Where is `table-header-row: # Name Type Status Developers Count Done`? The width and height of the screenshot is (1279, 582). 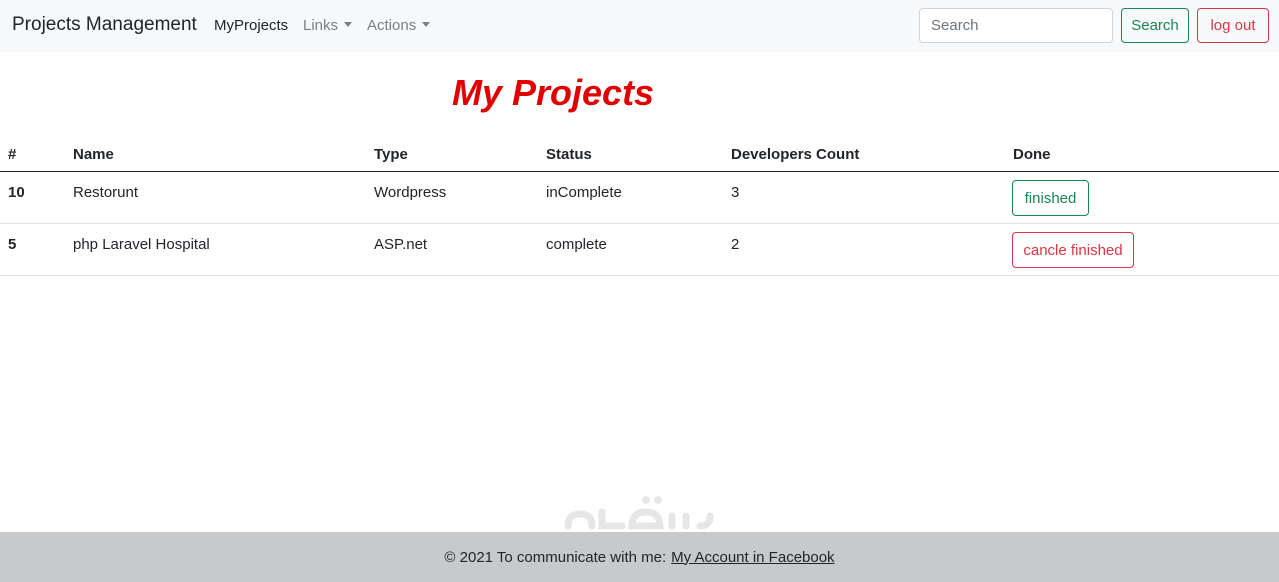
table-header-row: # Name Type Status Developers Count Done is located at coordinates (639, 152).